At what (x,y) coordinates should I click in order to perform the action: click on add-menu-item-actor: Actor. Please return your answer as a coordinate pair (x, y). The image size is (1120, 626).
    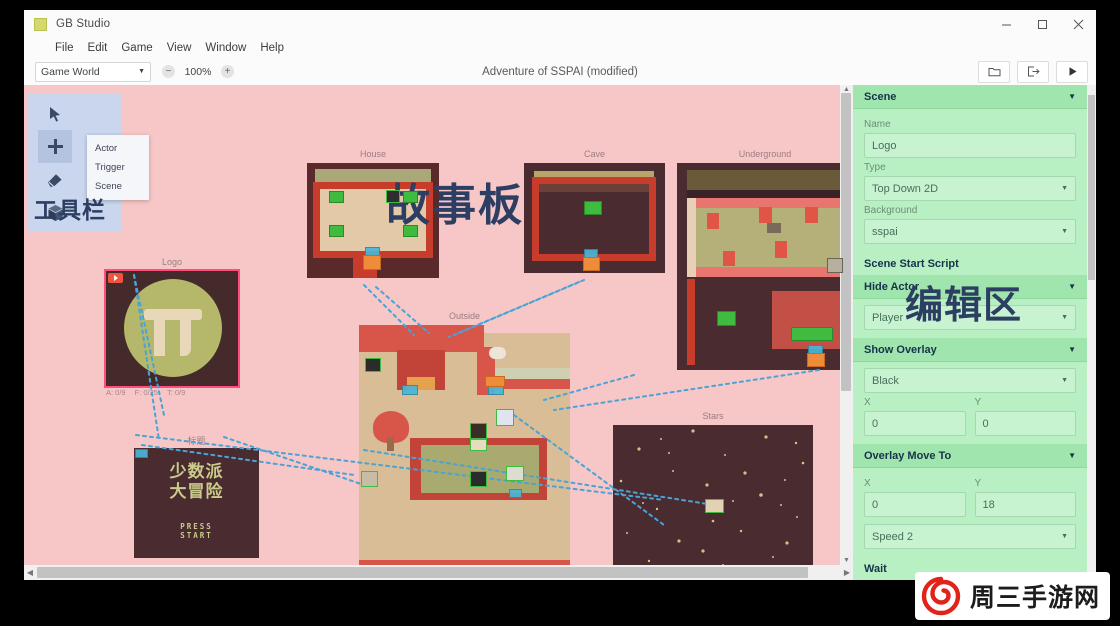
    Looking at the image, I should click on (118, 148).